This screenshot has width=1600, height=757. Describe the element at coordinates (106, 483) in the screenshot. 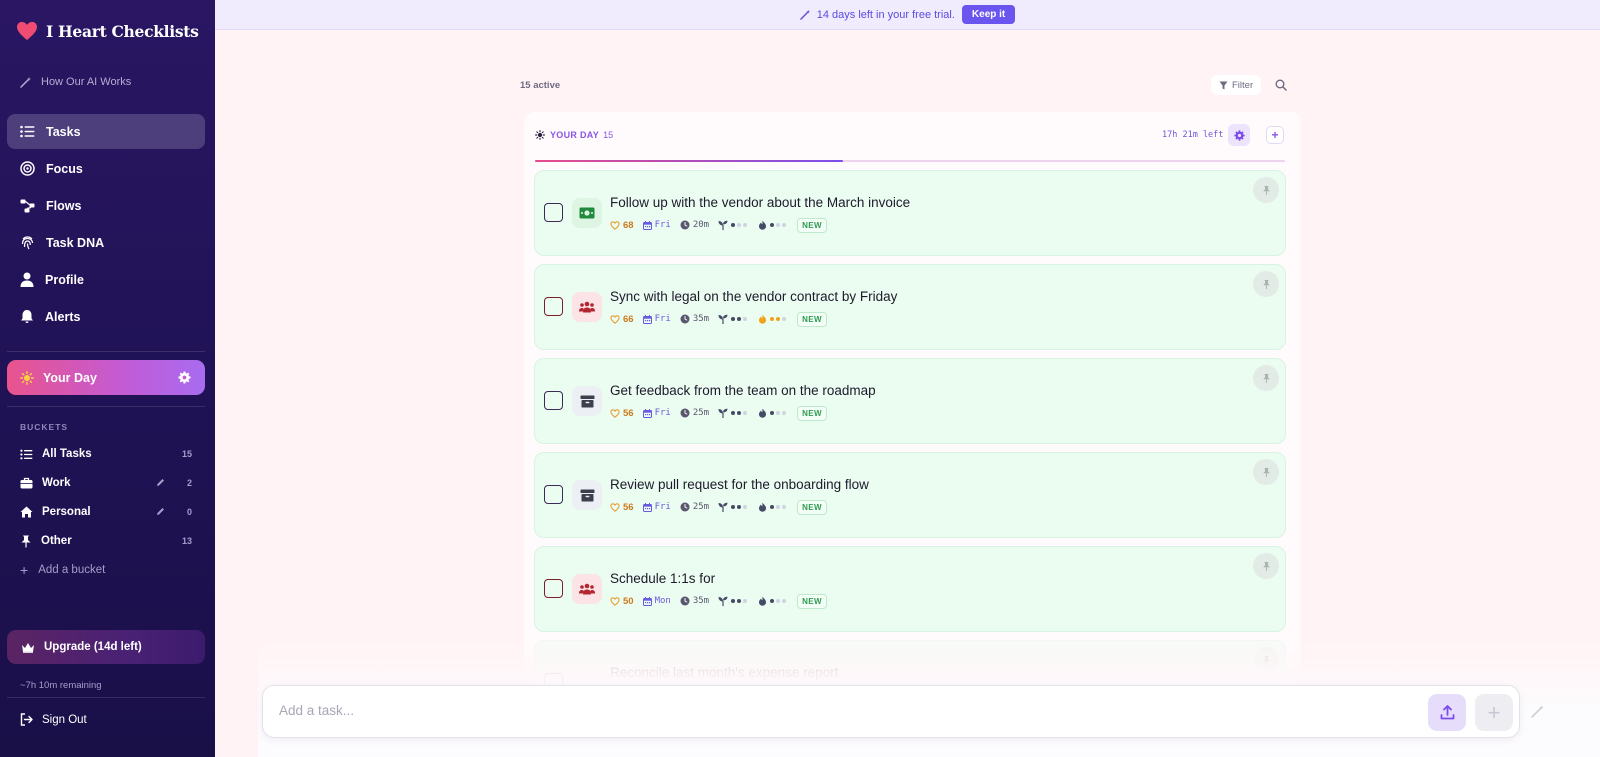

I see `bucket-work: Work 2` at that location.